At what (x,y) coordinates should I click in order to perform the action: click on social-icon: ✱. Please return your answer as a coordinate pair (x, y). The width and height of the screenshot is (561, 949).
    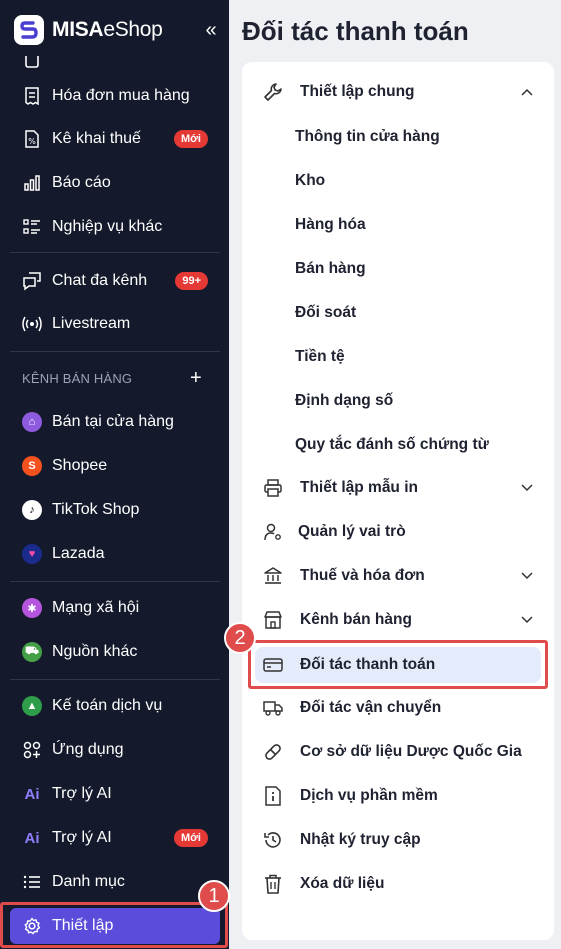
    Looking at the image, I should click on (32, 608).